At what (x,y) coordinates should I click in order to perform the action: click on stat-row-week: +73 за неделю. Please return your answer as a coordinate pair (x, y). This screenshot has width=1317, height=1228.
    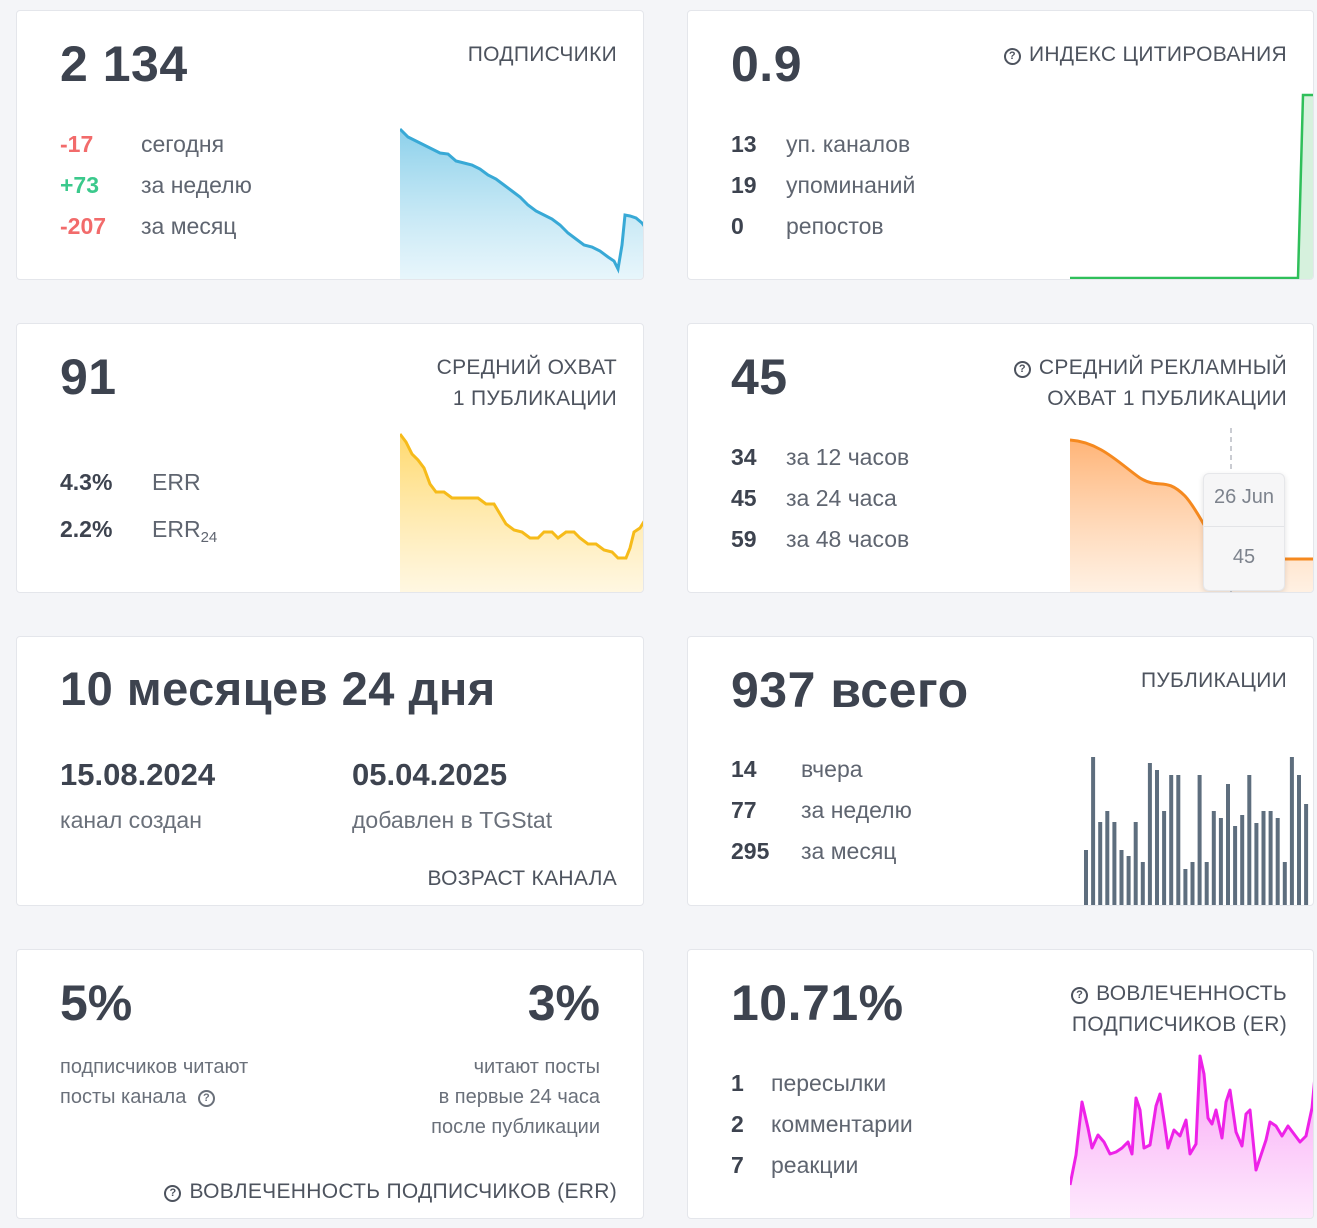
    Looking at the image, I should click on (156, 185).